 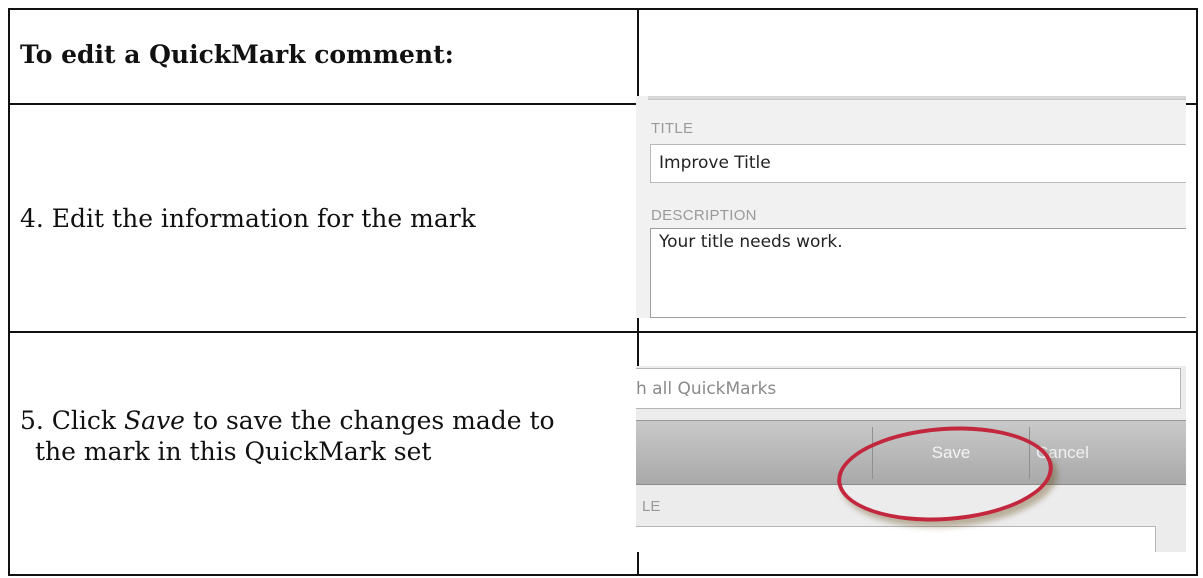 I want to click on table-header-title: To edit a QuickMark comment:, so click(x=237, y=54).